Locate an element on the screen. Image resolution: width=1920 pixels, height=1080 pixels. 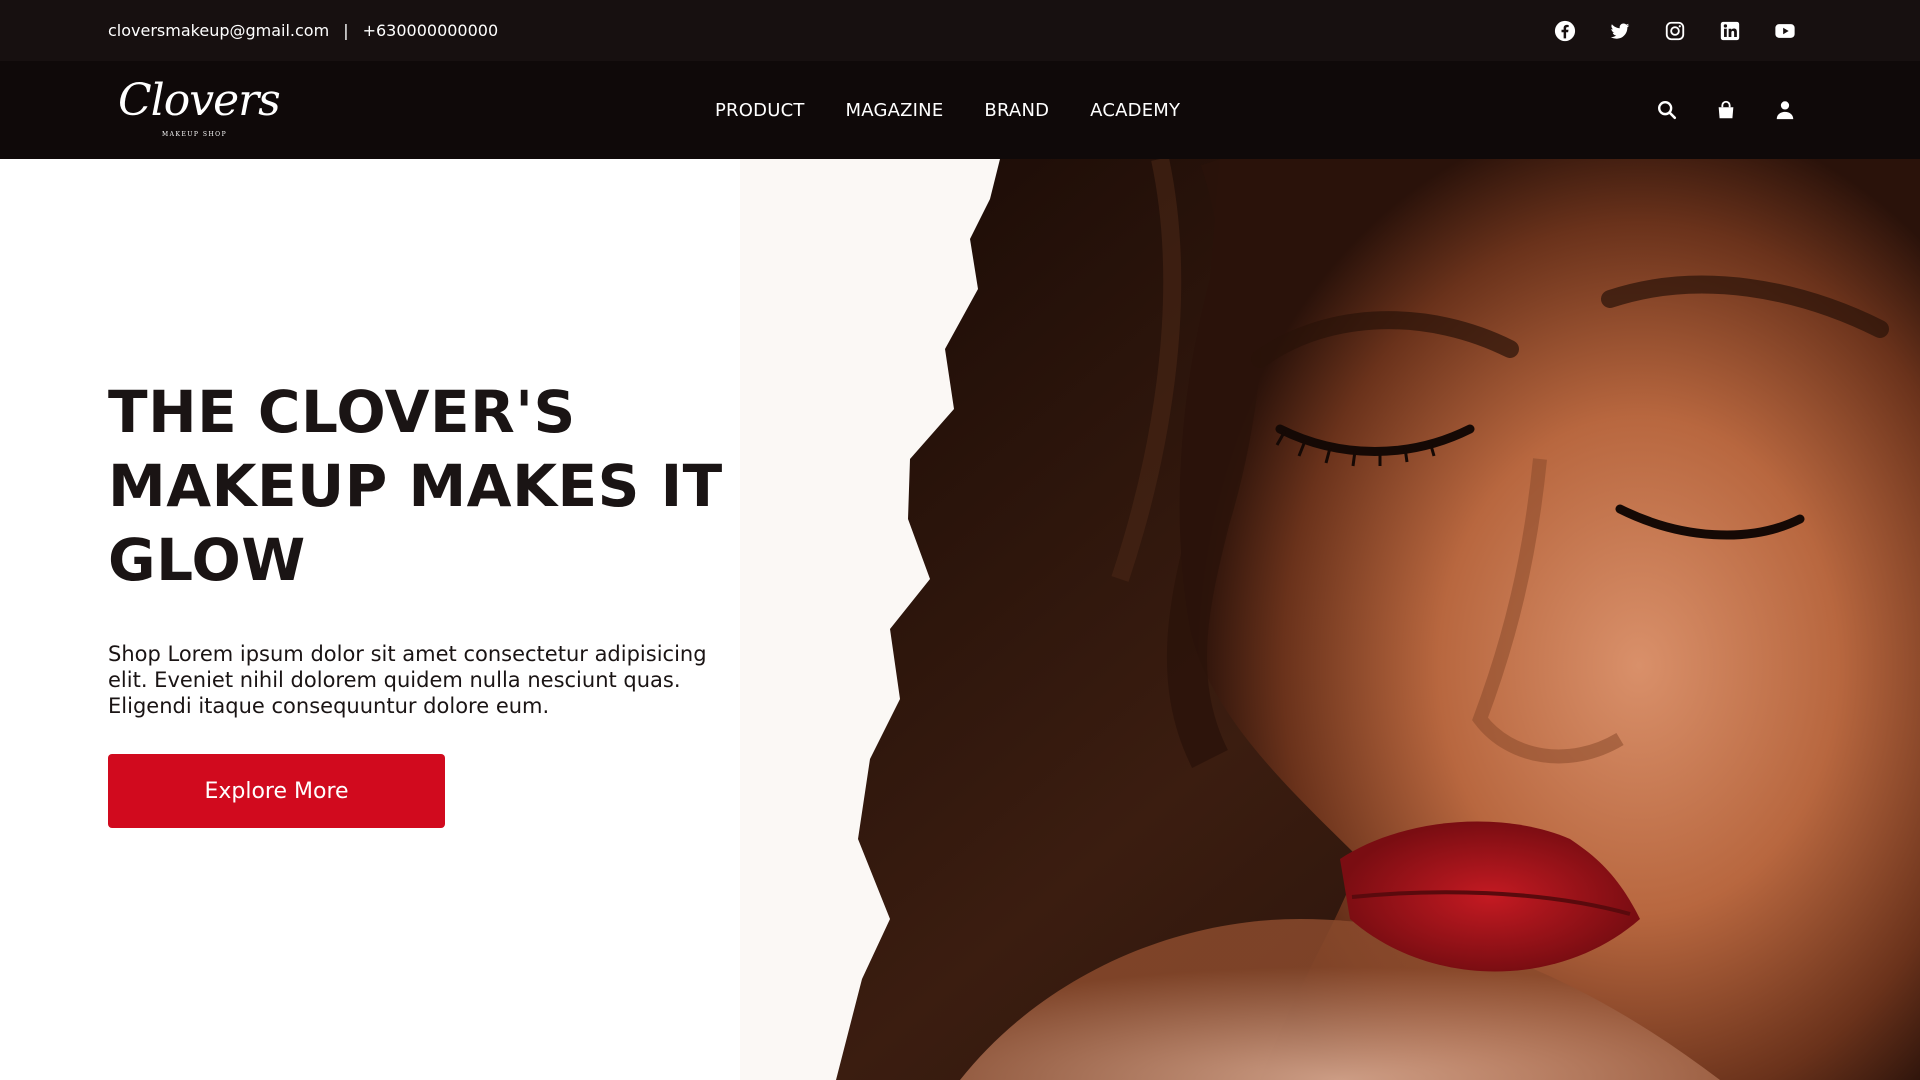
brand-logo-tagline: MAKEUP SHOP is located at coordinates (195, 134).